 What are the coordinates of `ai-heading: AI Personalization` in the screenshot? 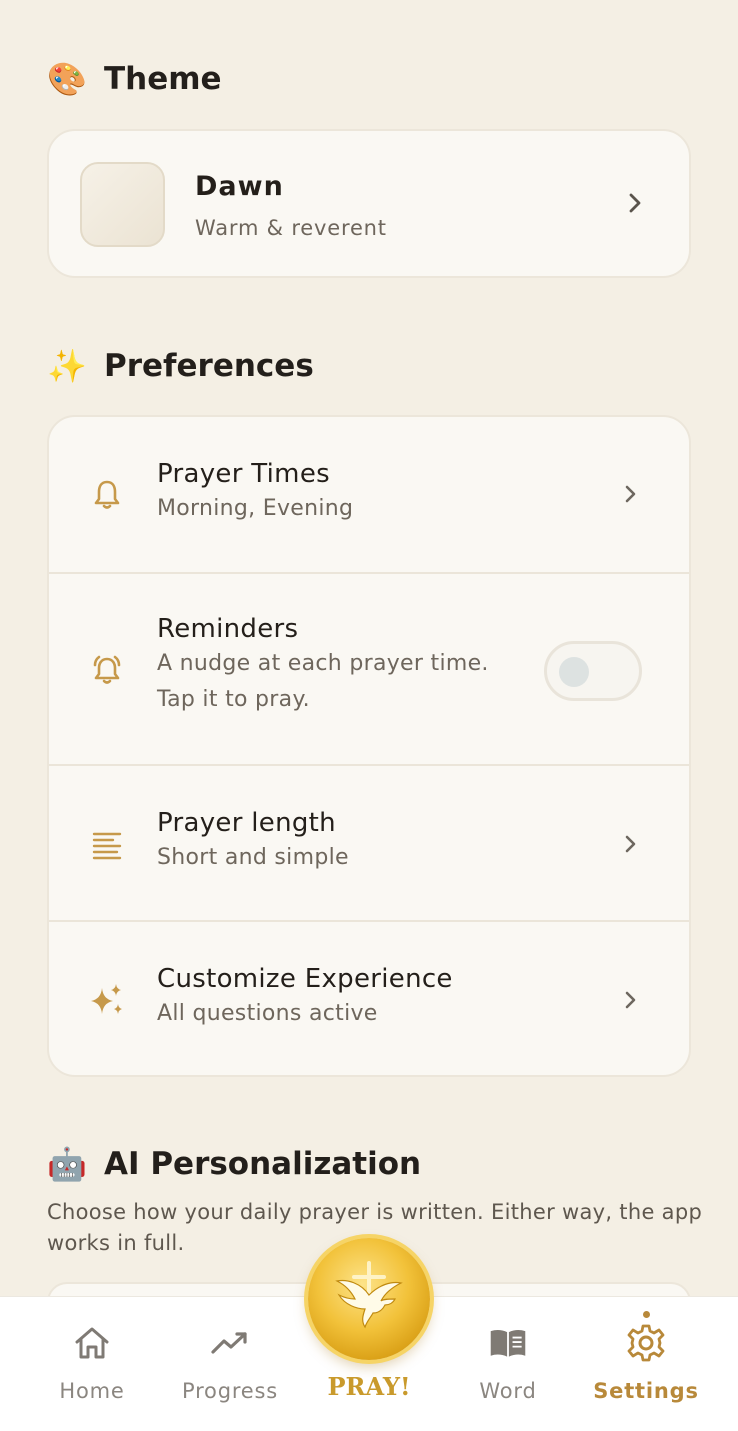 It's located at (263, 1164).